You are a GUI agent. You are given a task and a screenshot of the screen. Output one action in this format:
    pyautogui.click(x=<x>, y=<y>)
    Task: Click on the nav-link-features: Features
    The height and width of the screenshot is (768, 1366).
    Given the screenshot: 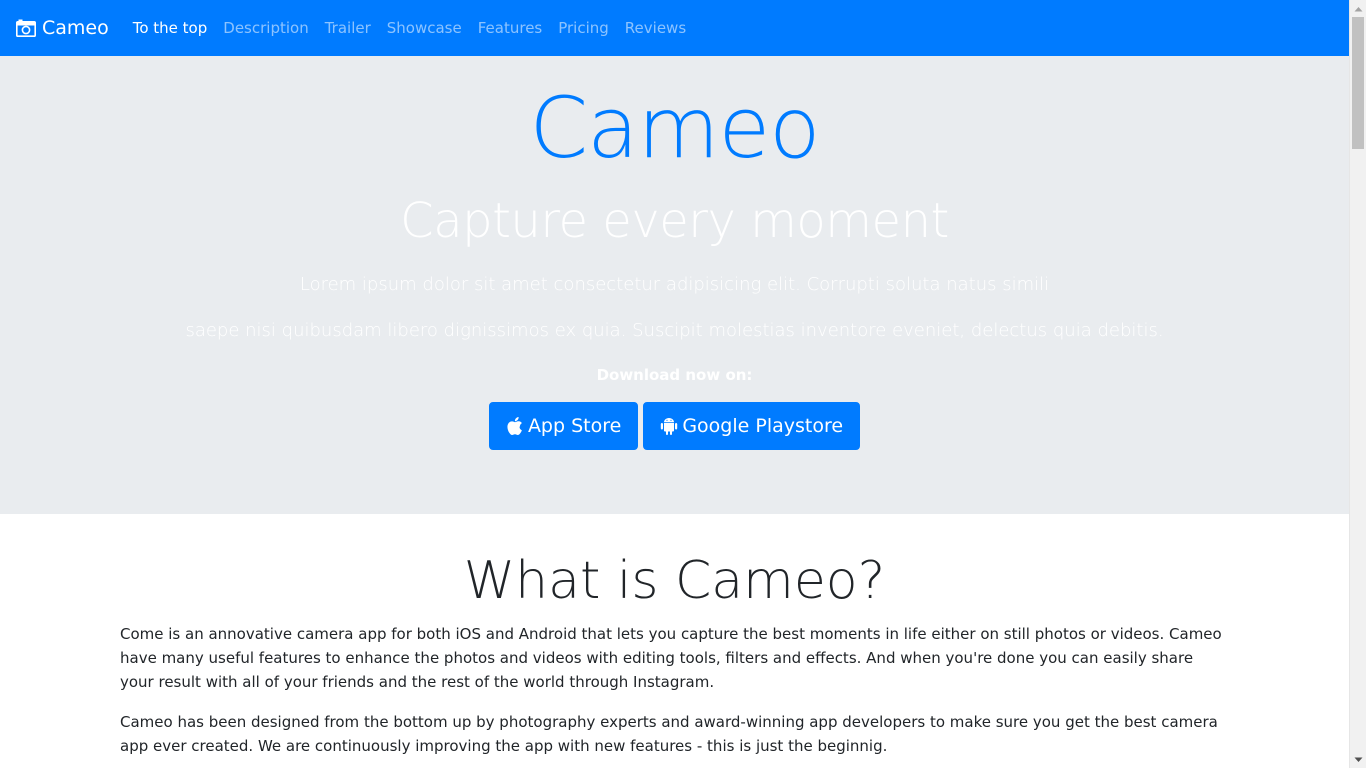 What is the action you would take?
    pyautogui.click(x=510, y=28)
    